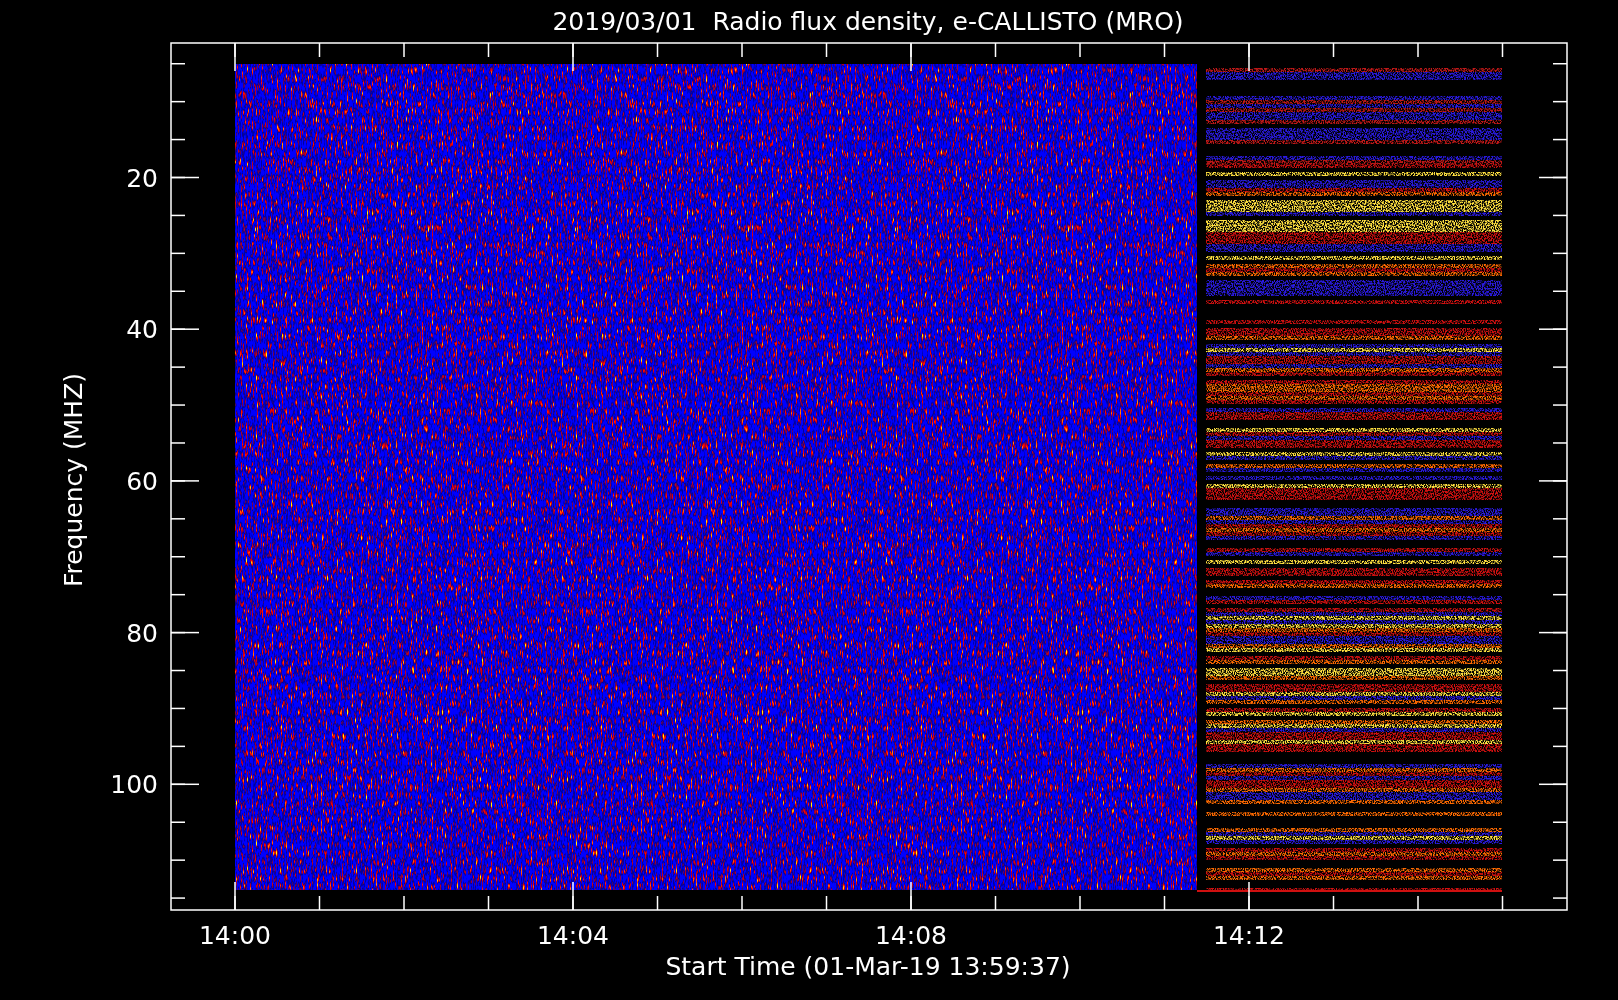 The width and height of the screenshot is (1618, 1000). I want to click on y-tick-label: 80, so click(142, 633).